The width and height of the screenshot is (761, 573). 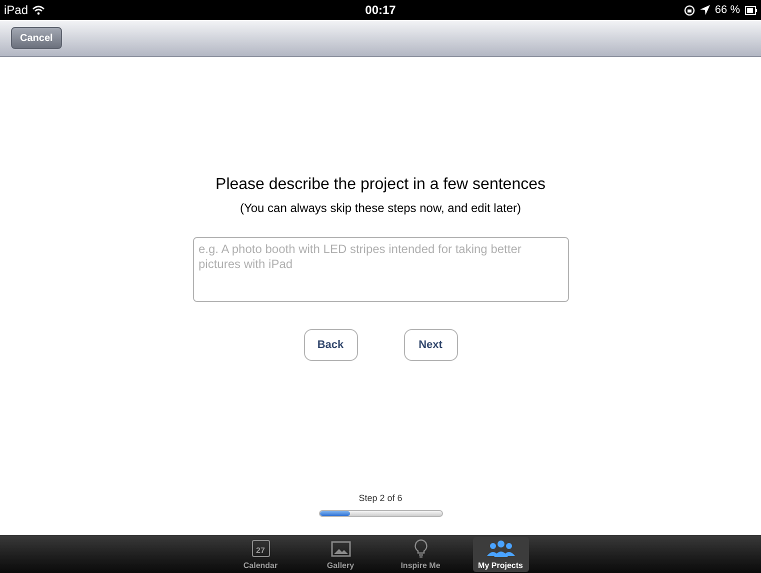 What do you see at coordinates (260, 551) in the screenshot?
I see `calendar-day: 27` at bounding box center [260, 551].